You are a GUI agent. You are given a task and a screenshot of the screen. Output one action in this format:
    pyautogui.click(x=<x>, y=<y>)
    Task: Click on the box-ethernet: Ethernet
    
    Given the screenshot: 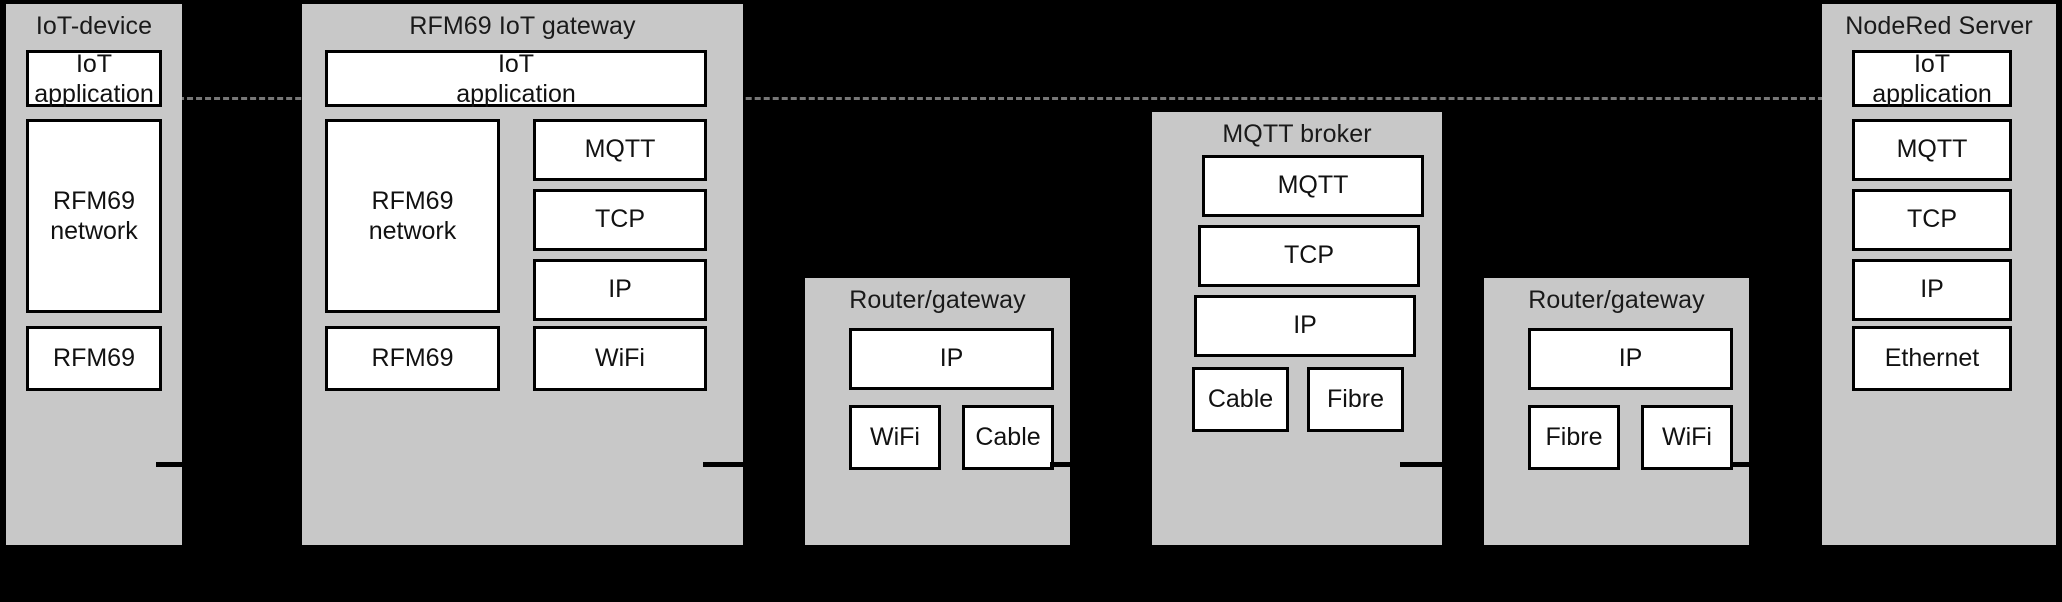 What is the action you would take?
    pyautogui.click(x=1932, y=358)
    